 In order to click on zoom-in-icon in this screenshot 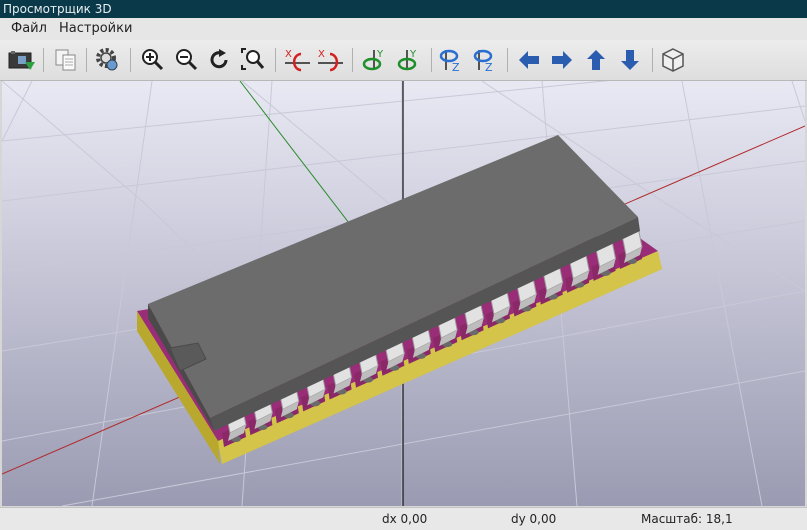, I will do `click(153, 60)`.